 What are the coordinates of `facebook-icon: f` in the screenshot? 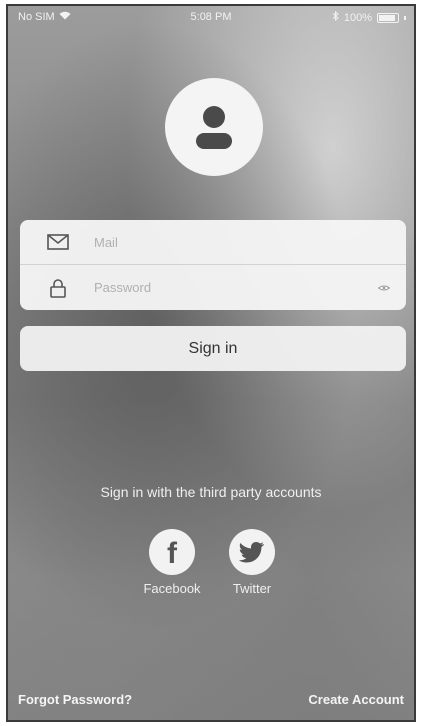 It's located at (172, 552).